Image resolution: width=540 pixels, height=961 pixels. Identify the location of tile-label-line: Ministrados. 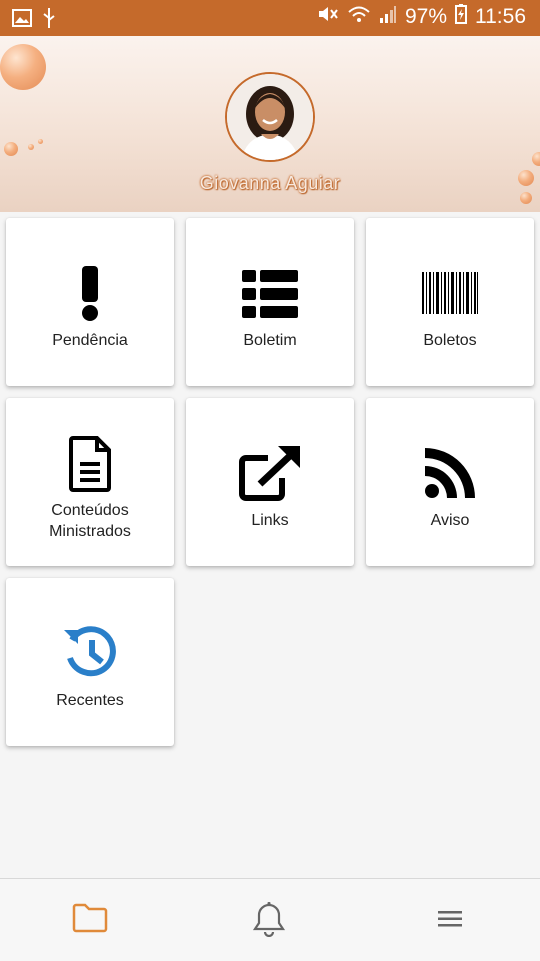
(90, 531).